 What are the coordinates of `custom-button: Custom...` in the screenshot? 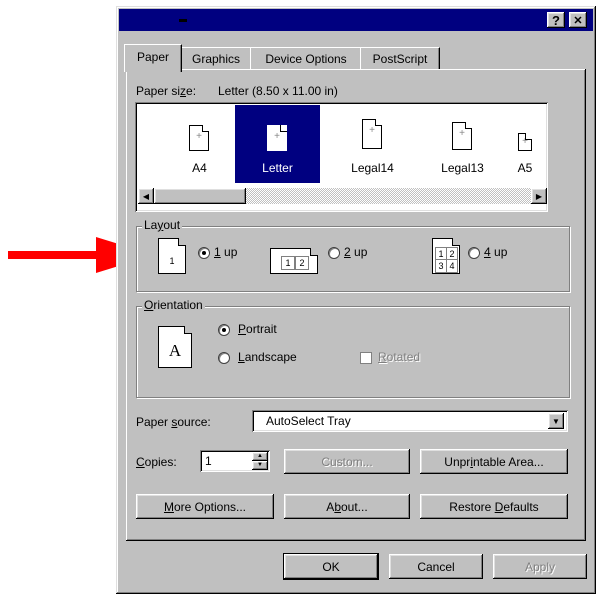 It's located at (347, 461).